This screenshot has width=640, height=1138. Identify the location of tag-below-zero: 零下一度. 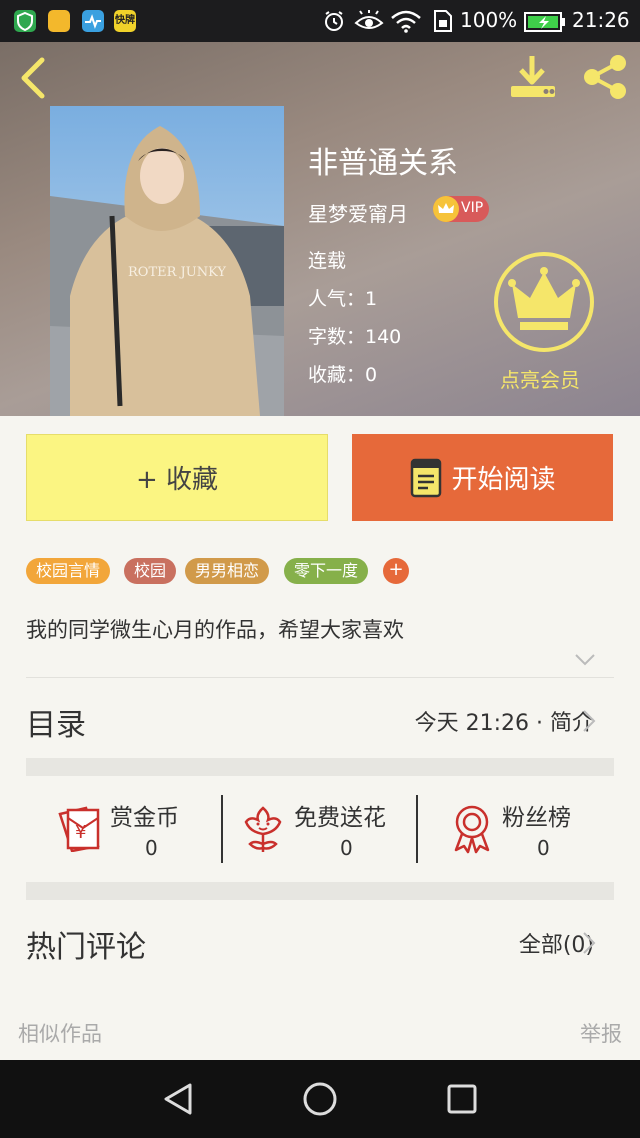
(326, 571).